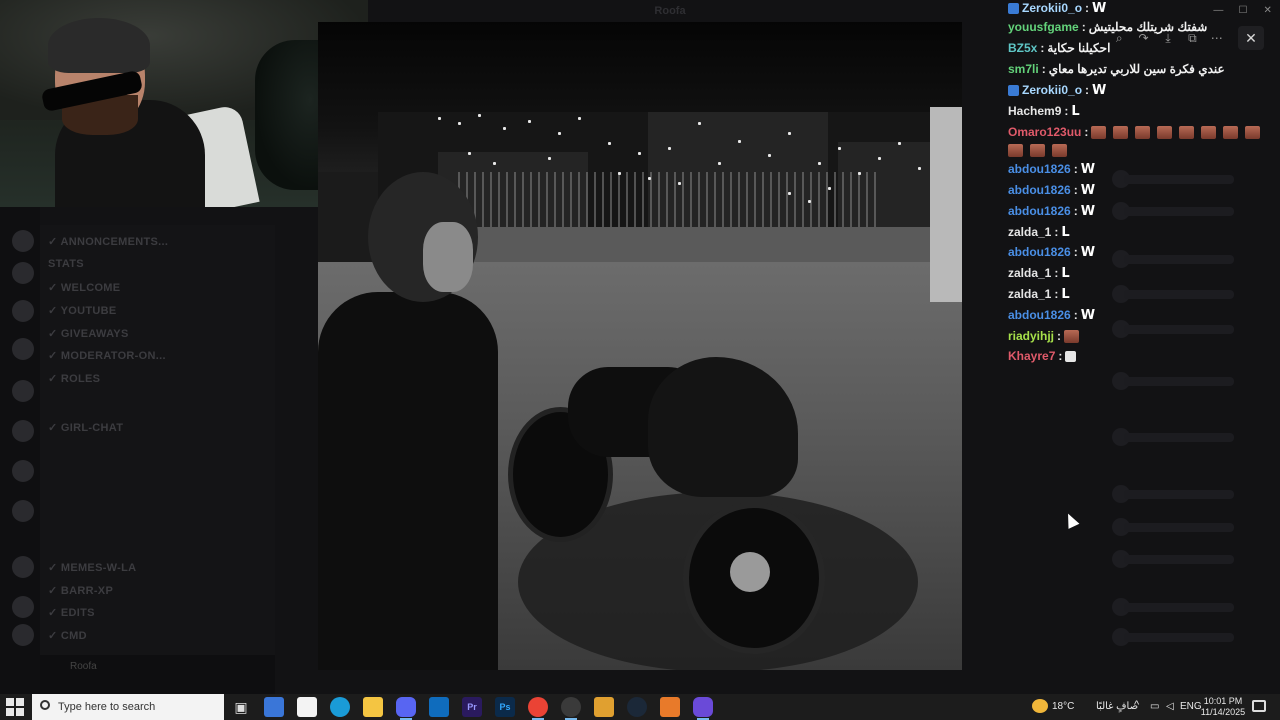  What do you see at coordinates (1063, 706) in the screenshot?
I see `weather-temp: 18°C` at bounding box center [1063, 706].